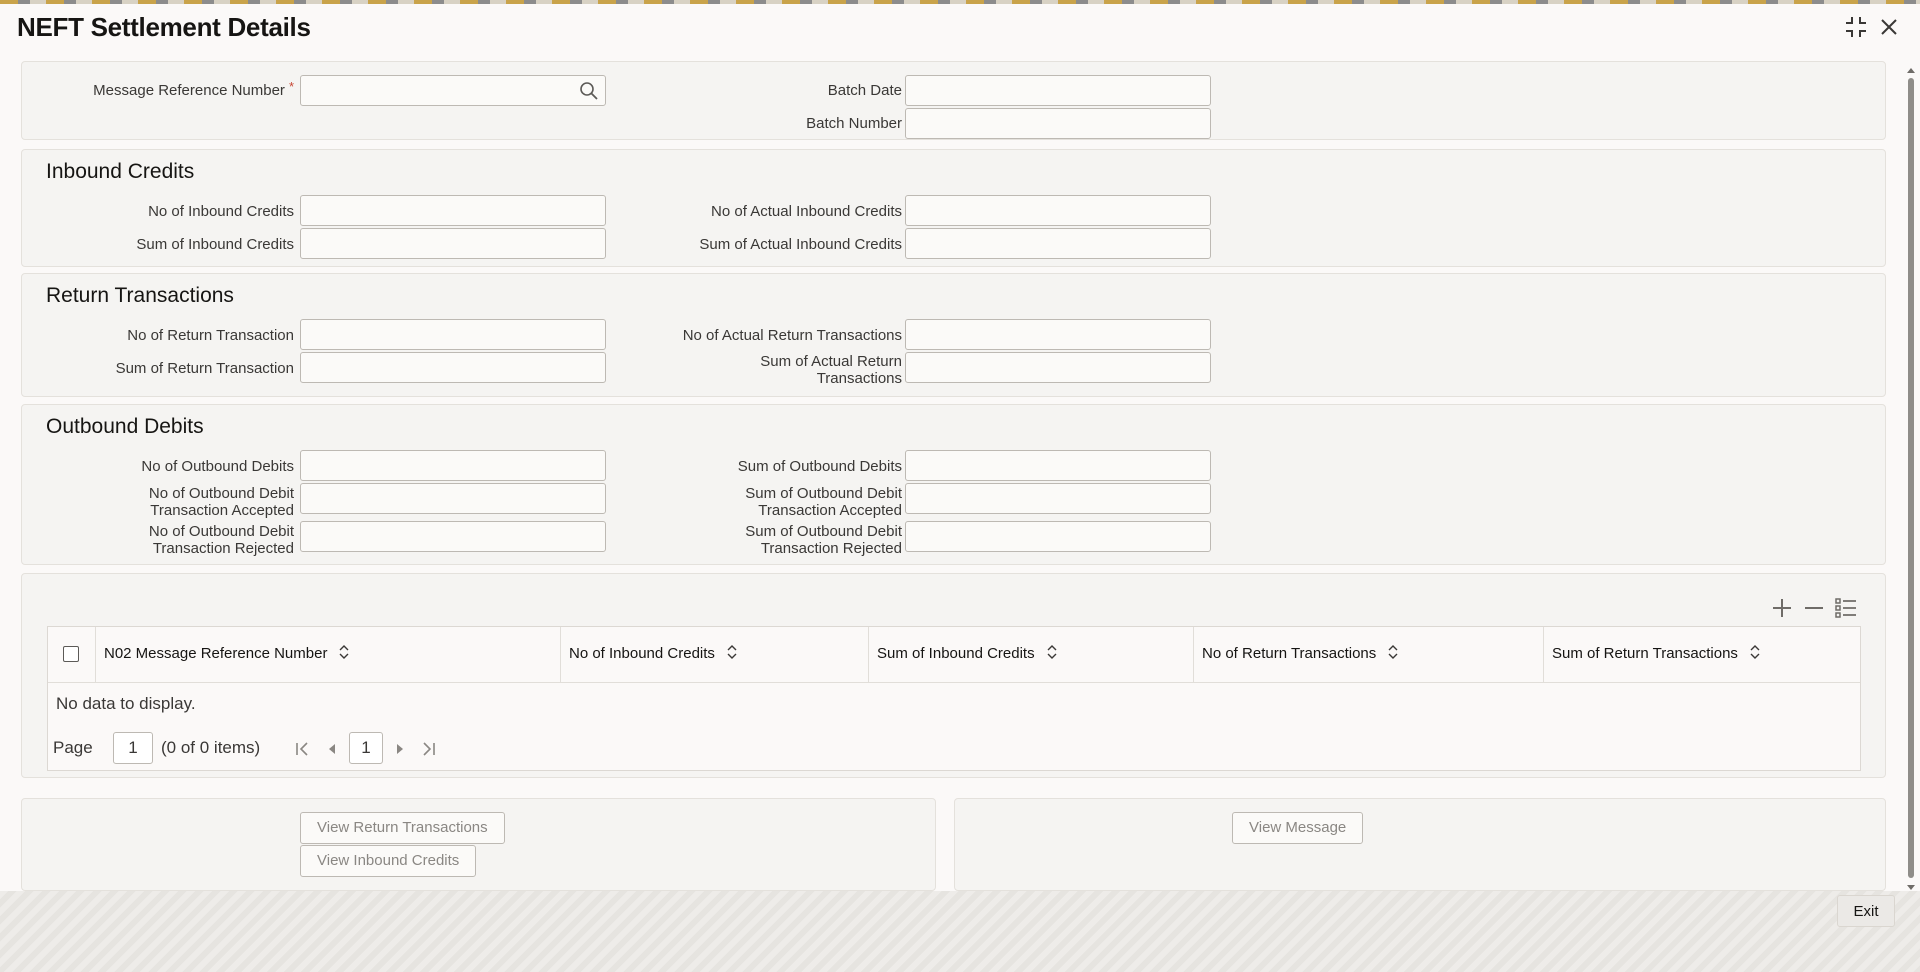  Describe the element at coordinates (366, 748) in the screenshot. I see `current-page-indicator: 1` at that location.